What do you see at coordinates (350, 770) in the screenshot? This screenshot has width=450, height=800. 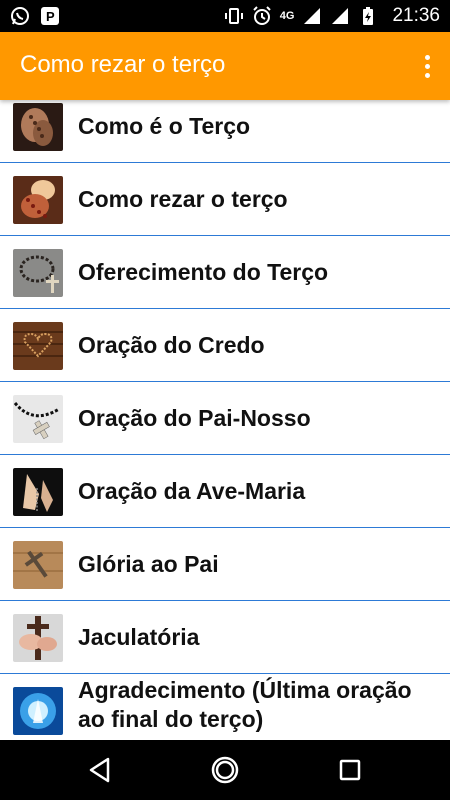 I see `recents-icon` at bounding box center [350, 770].